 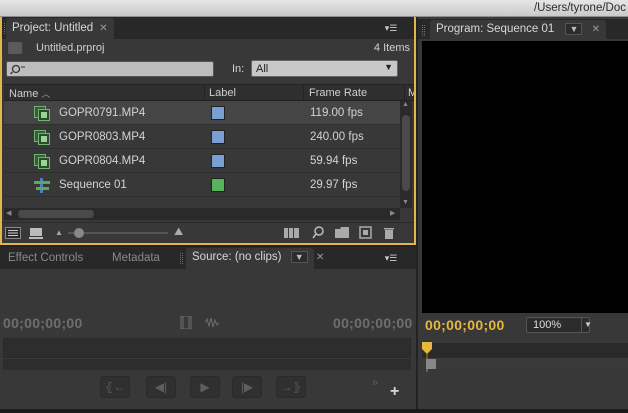 I want to click on folder-icon, so click(x=15, y=48).